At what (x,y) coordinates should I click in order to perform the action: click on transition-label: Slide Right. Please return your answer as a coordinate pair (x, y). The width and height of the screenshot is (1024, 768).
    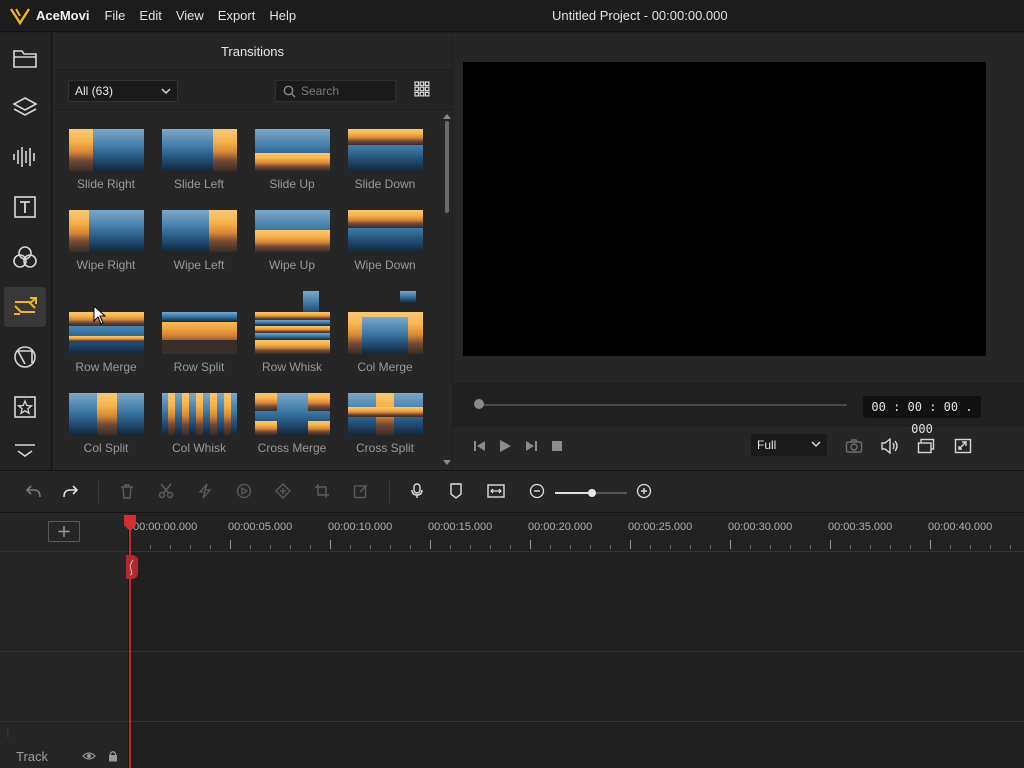
    Looking at the image, I should click on (106, 184).